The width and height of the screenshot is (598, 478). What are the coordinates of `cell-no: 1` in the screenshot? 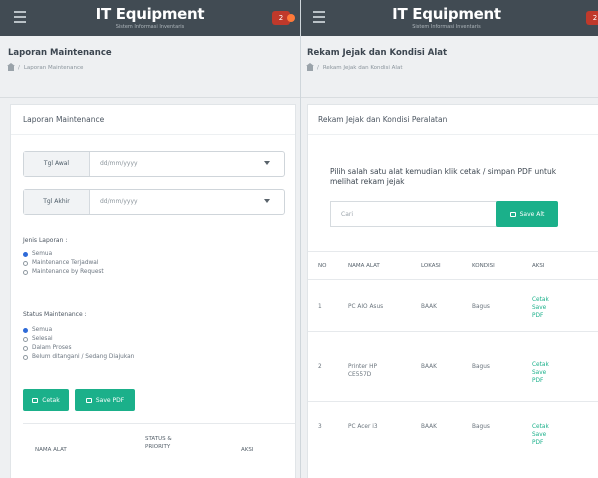 It's located at (320, 307).